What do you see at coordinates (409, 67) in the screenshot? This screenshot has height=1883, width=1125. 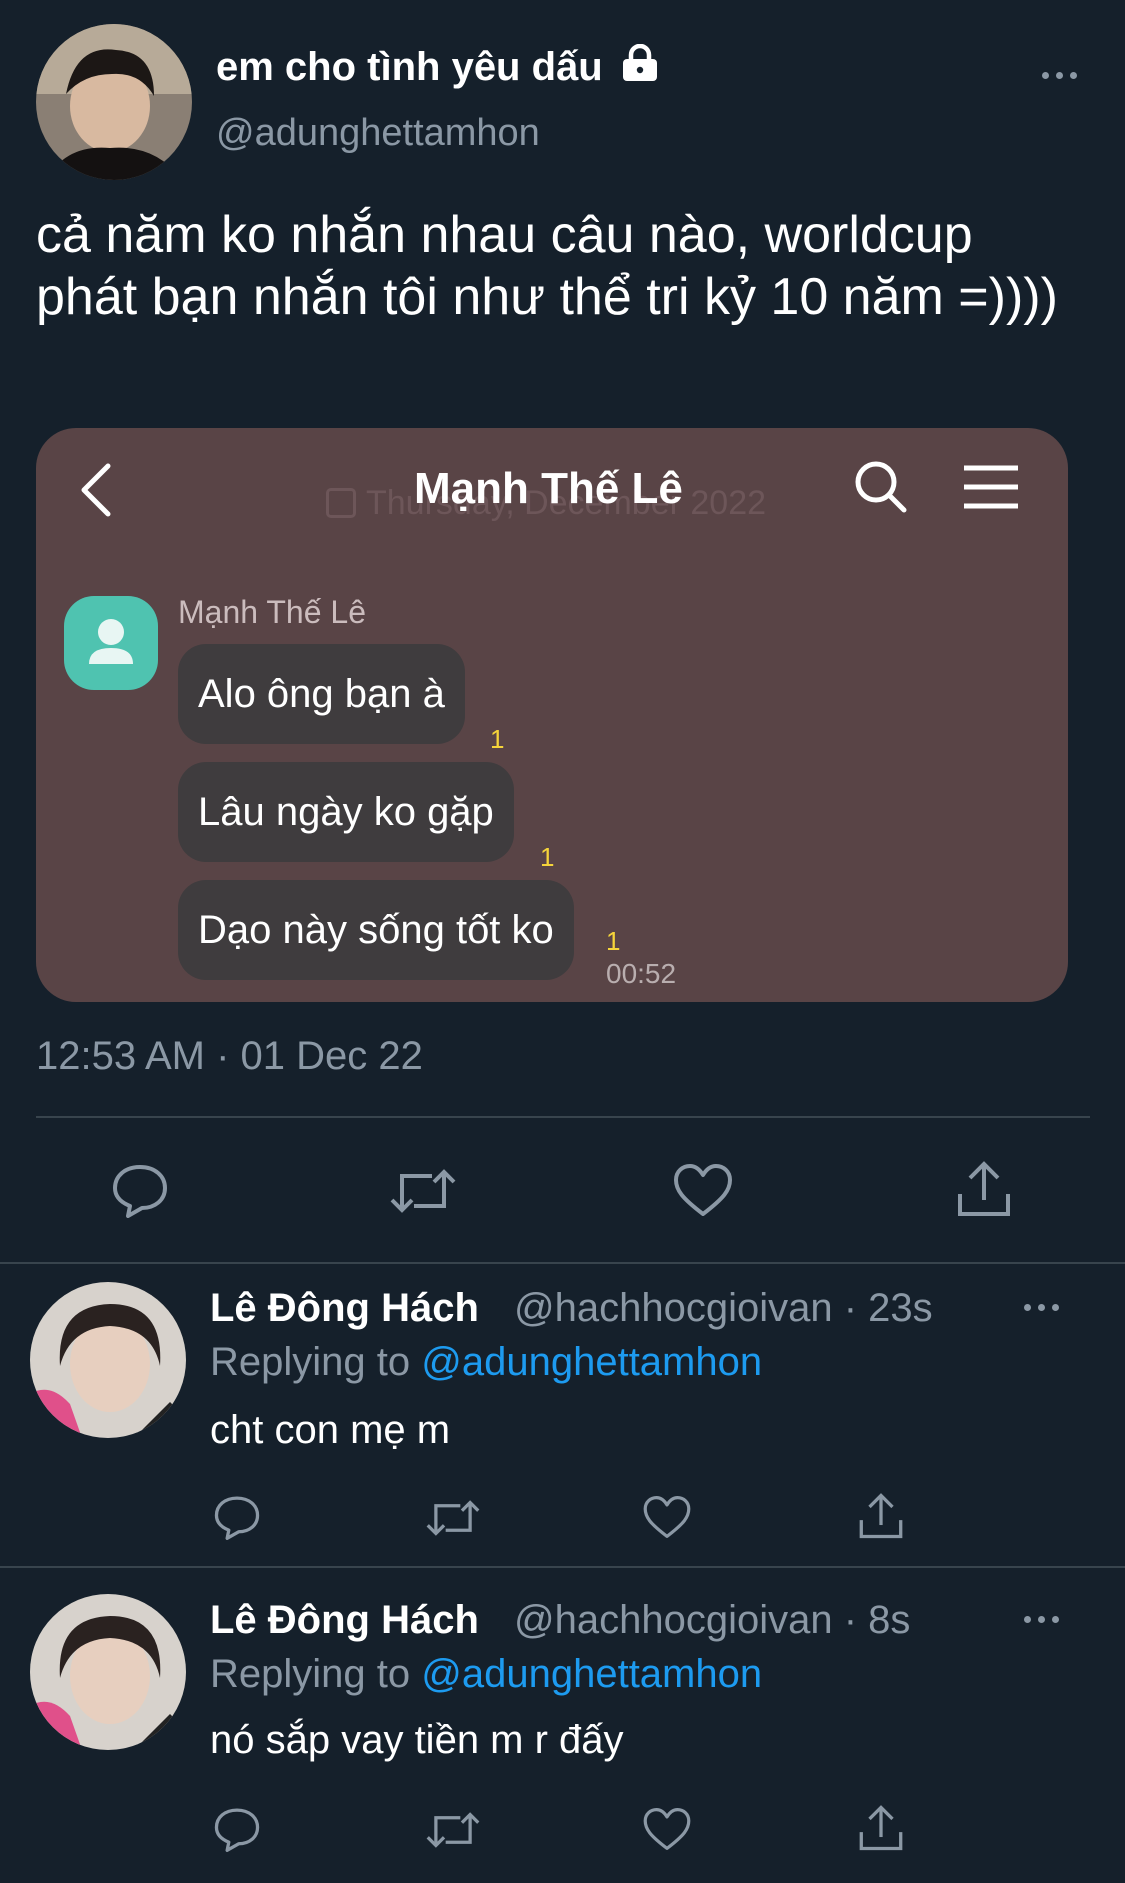 I see `author-name-text: em cho tình yêu dấu` at bounding box center [409, 67].